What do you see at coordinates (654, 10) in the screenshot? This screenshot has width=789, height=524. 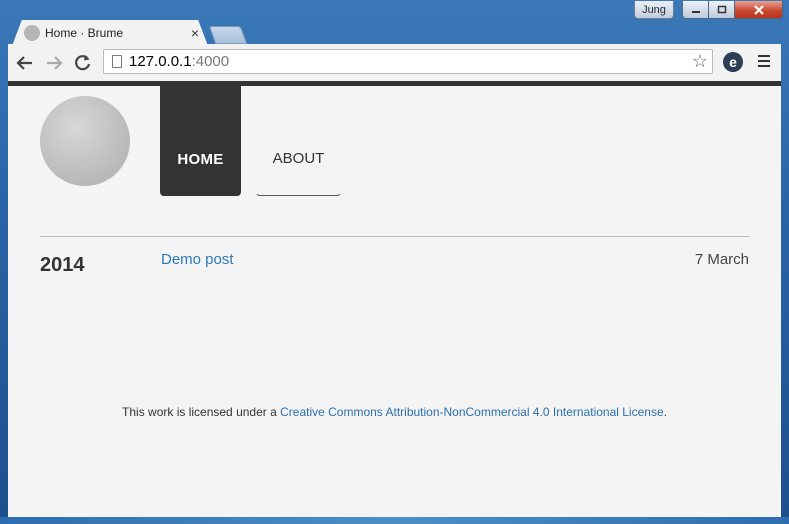 I see `profile-badge: Jung` at bounding box center [654, 10].